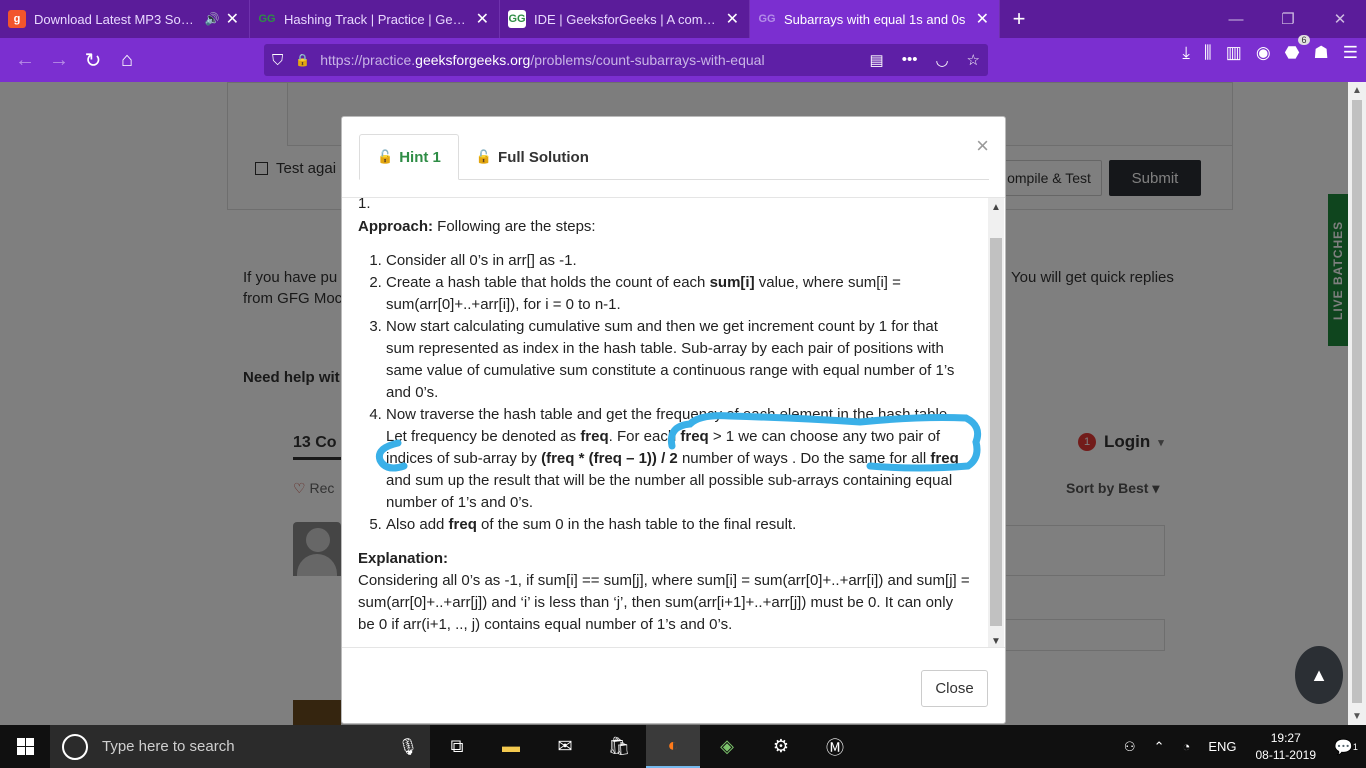 This screenshot has width=1366, height=768. What do you see at coordinates (168, 746) in the screenshot?
I see `search-placeholder: Type here to search` at bounding box center [168, 746].